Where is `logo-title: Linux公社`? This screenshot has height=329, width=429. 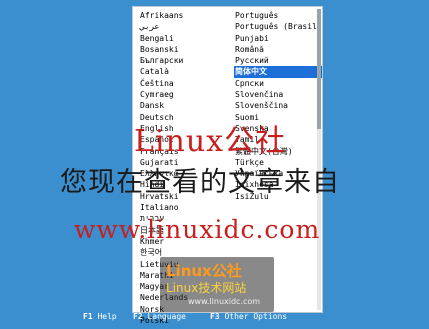 logo-title: Linux公社 is located at coordinates (204, 271).